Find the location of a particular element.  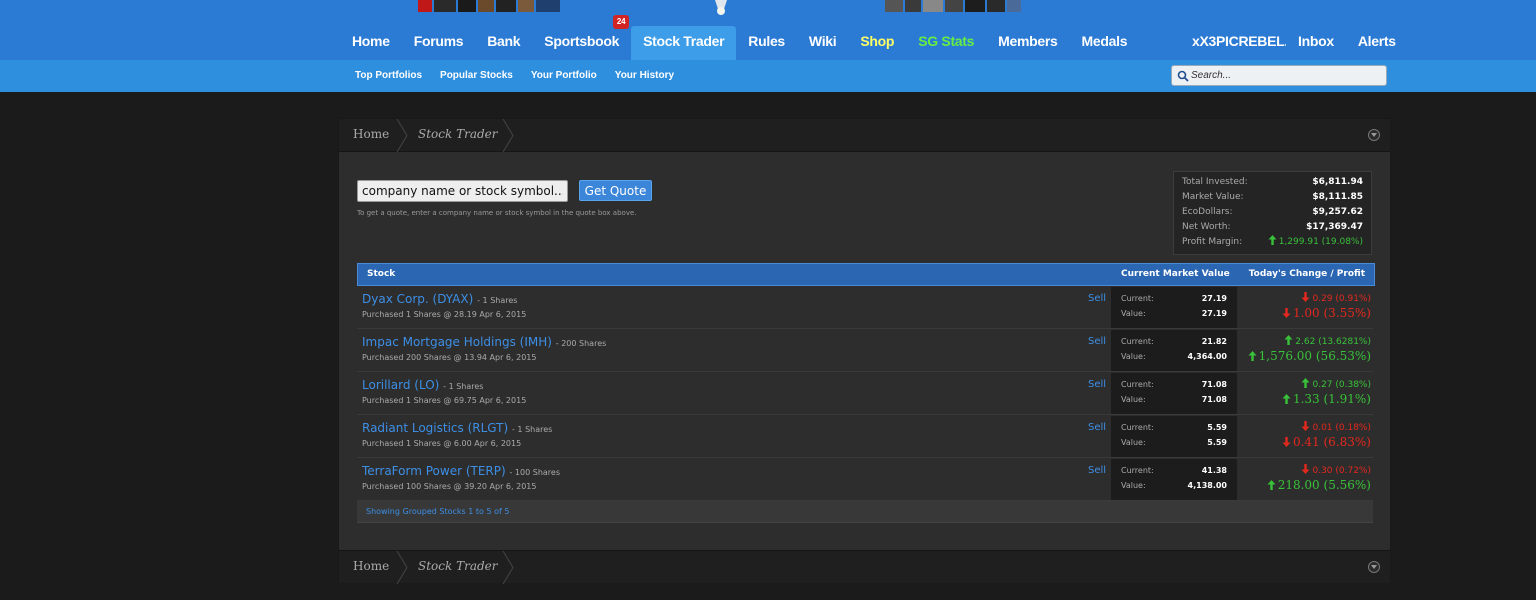

purchase-info: Purchased 200 Shares @ 13.94 Apr 6, 2015 is located at coordinates (449, 357).